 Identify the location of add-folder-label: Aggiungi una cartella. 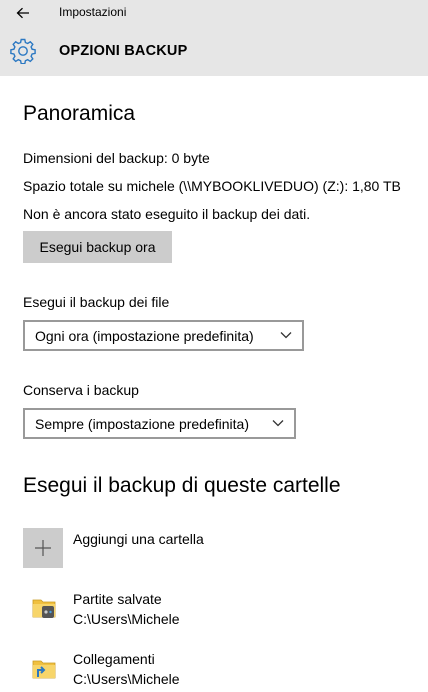
(138, 539).